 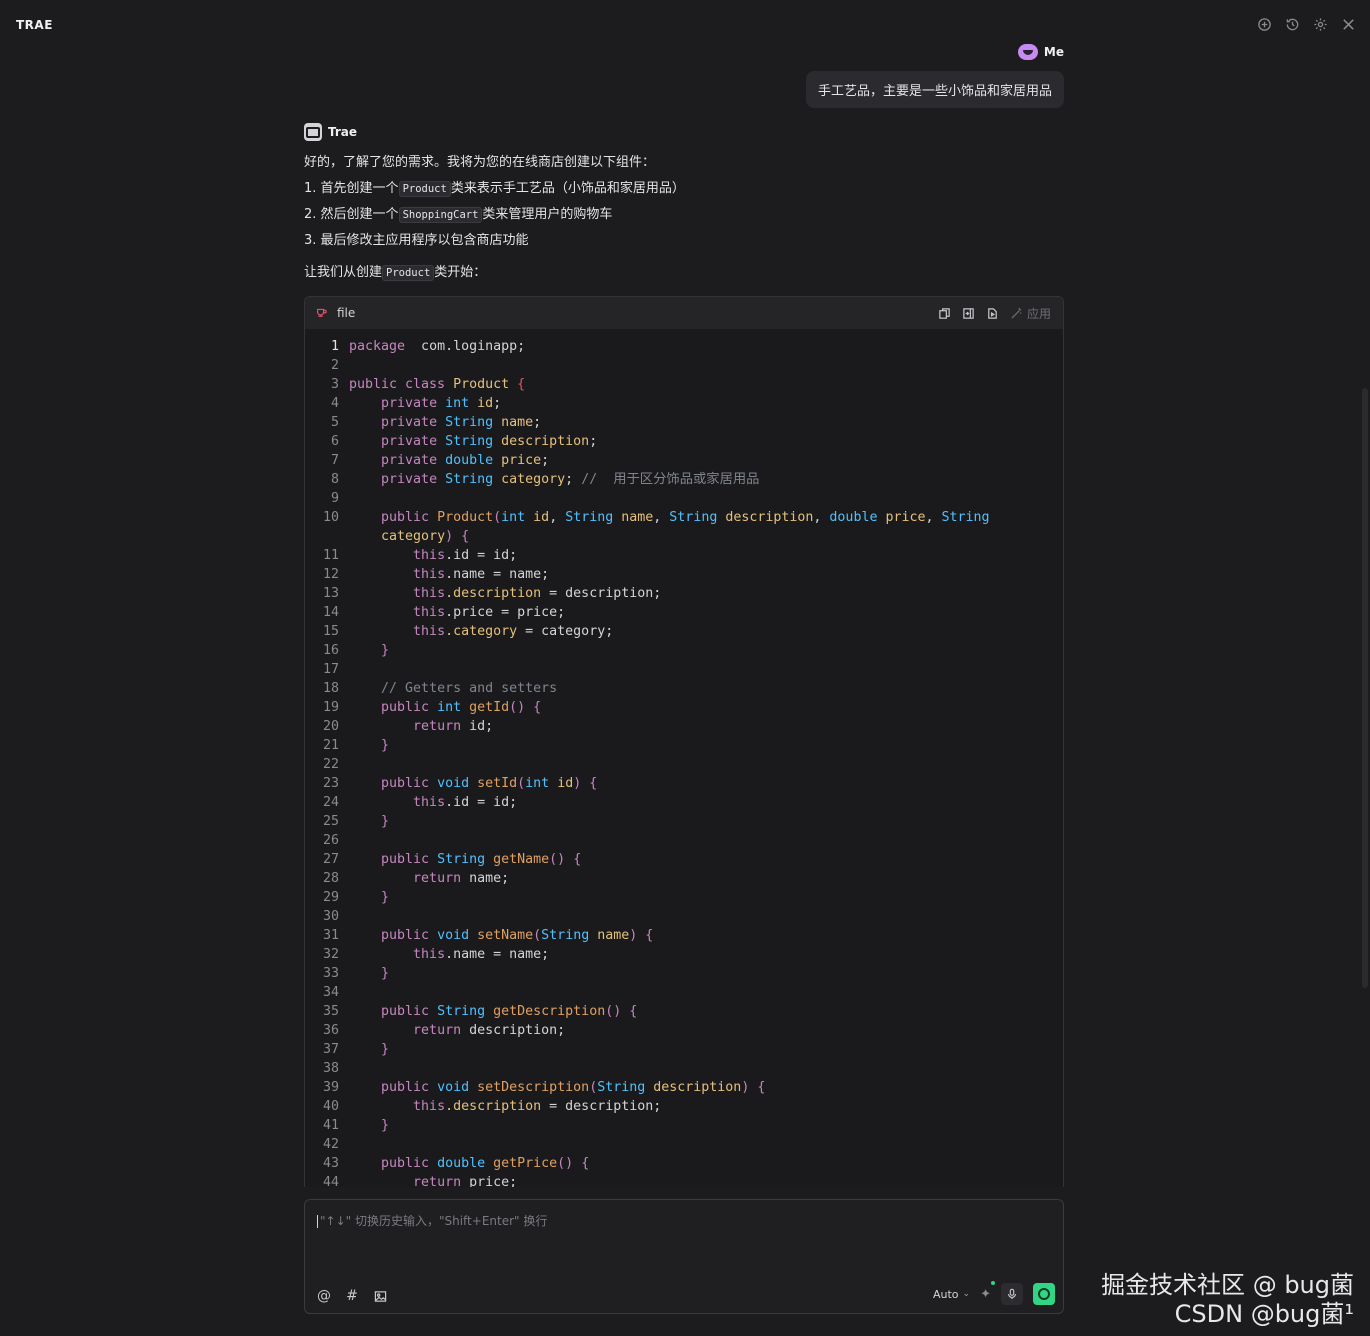 I want to click on chevron-down-icon: ⌄, so click(x=966, y=1294).